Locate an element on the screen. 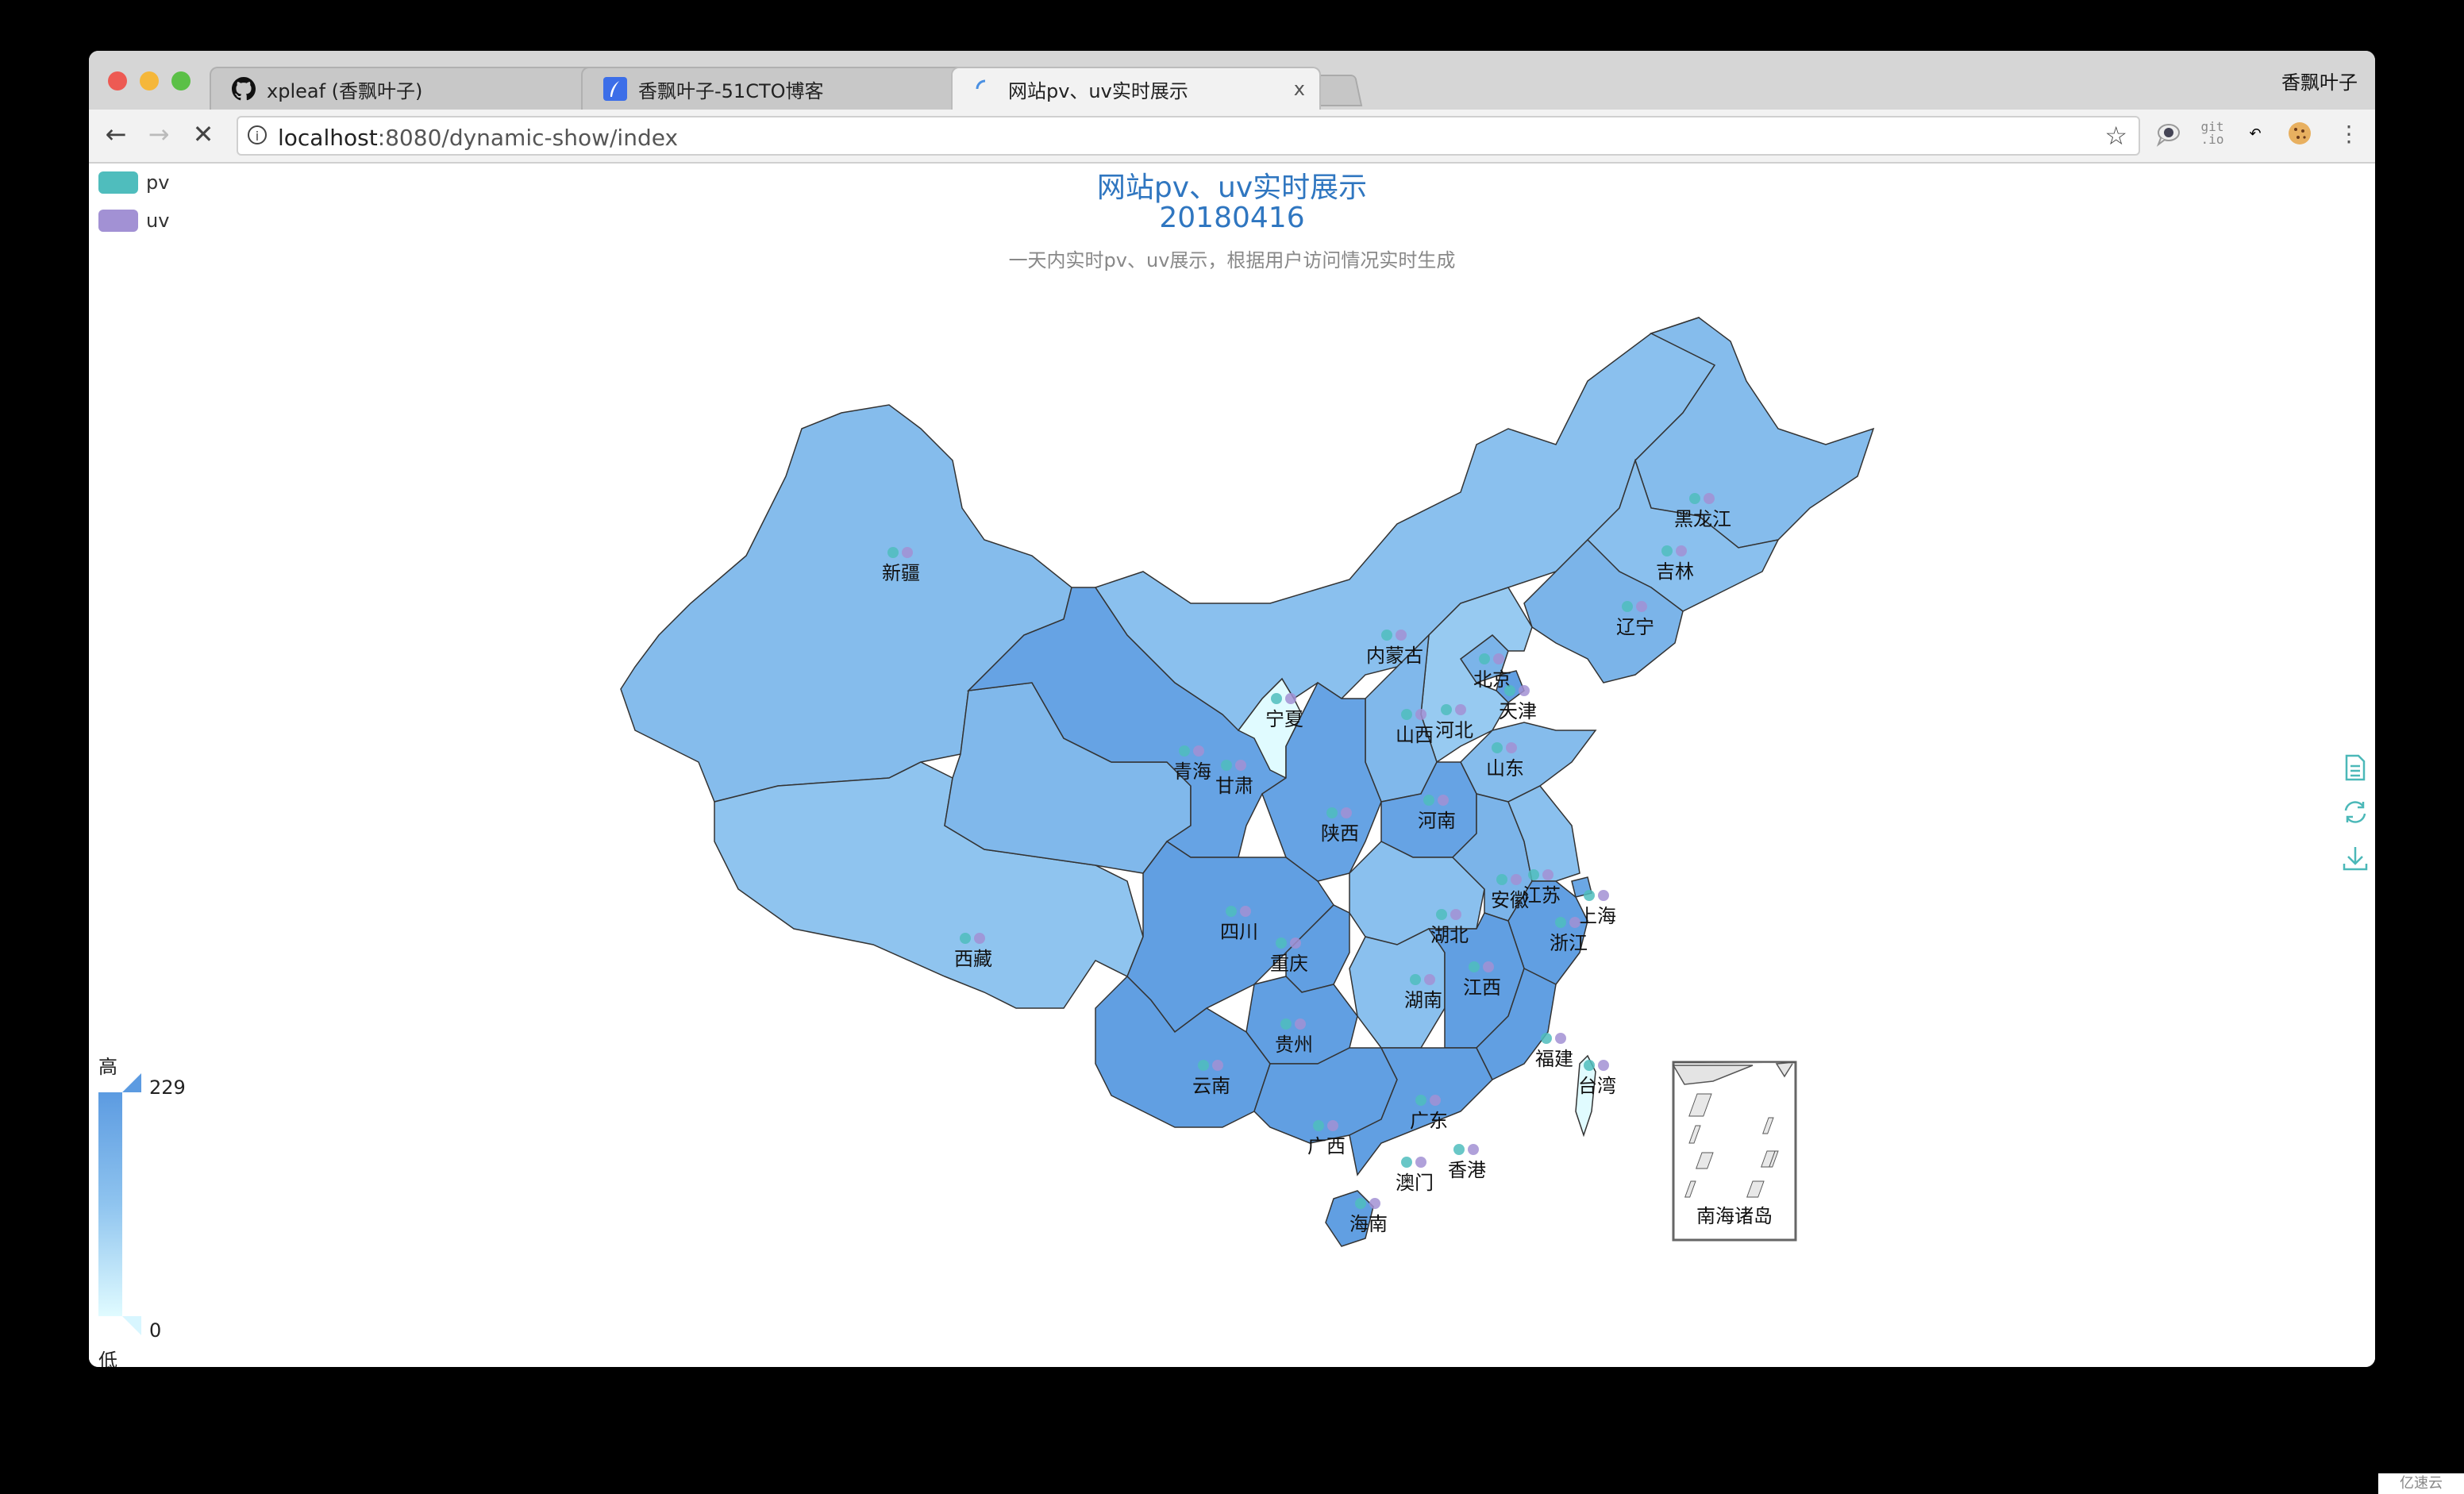 This screenshot has width=2464, height=1494. speech-bubble-icon is located at coordinates (2167, 134).